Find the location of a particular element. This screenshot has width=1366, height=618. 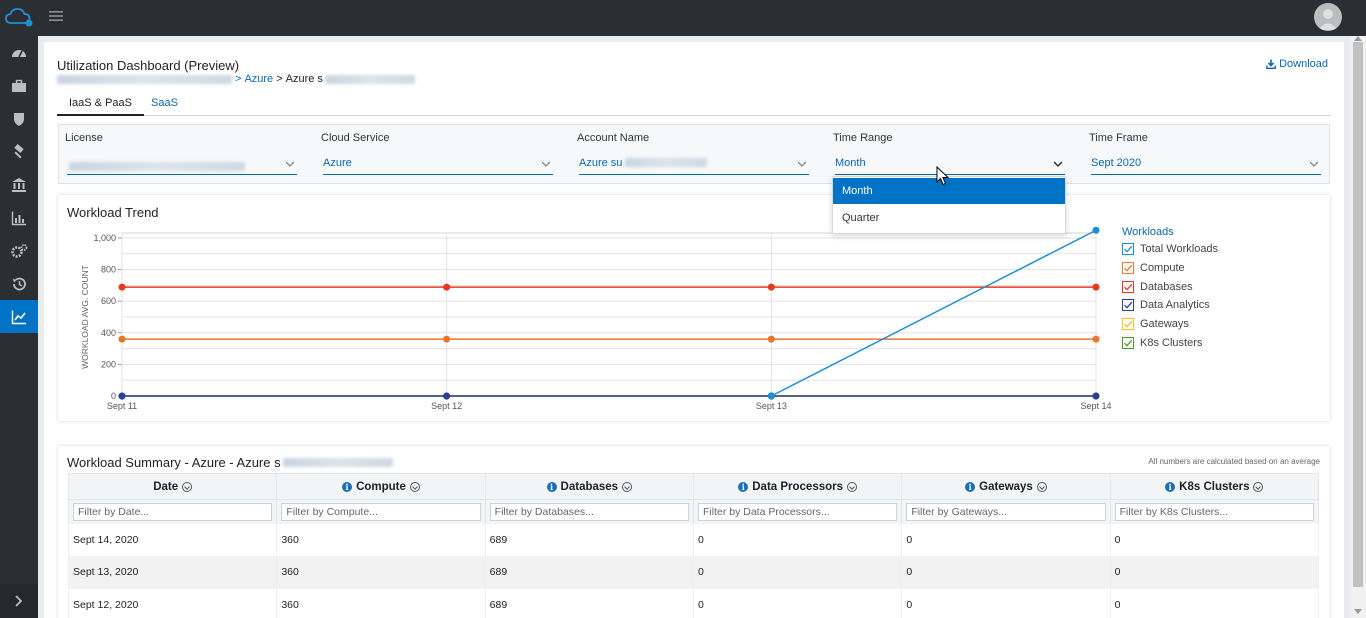

filter-input-k8s-clusters is located at coordinates (1214, 511).